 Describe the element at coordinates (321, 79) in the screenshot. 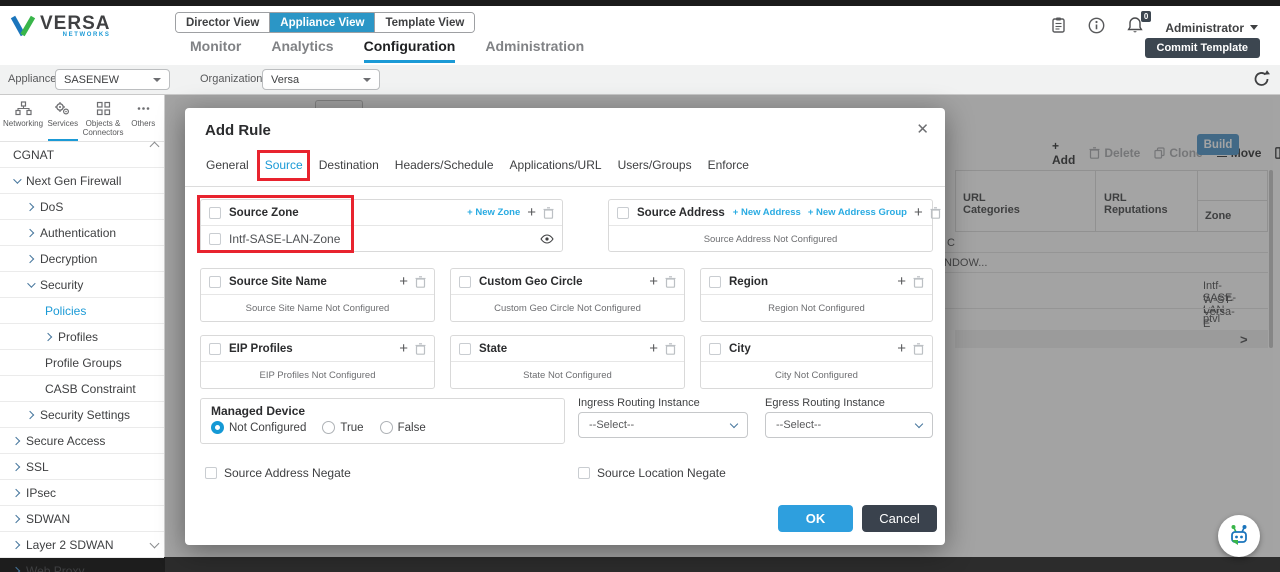

I see `organization-select: Versa` at that location.